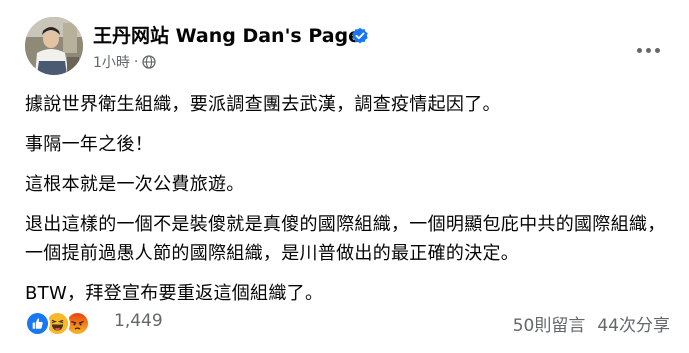 The height and width of the screenshot is (353, 689). Describe the element at coordinates (360, 35) in the screenshot. I see `verified-badge-icon` at that location.